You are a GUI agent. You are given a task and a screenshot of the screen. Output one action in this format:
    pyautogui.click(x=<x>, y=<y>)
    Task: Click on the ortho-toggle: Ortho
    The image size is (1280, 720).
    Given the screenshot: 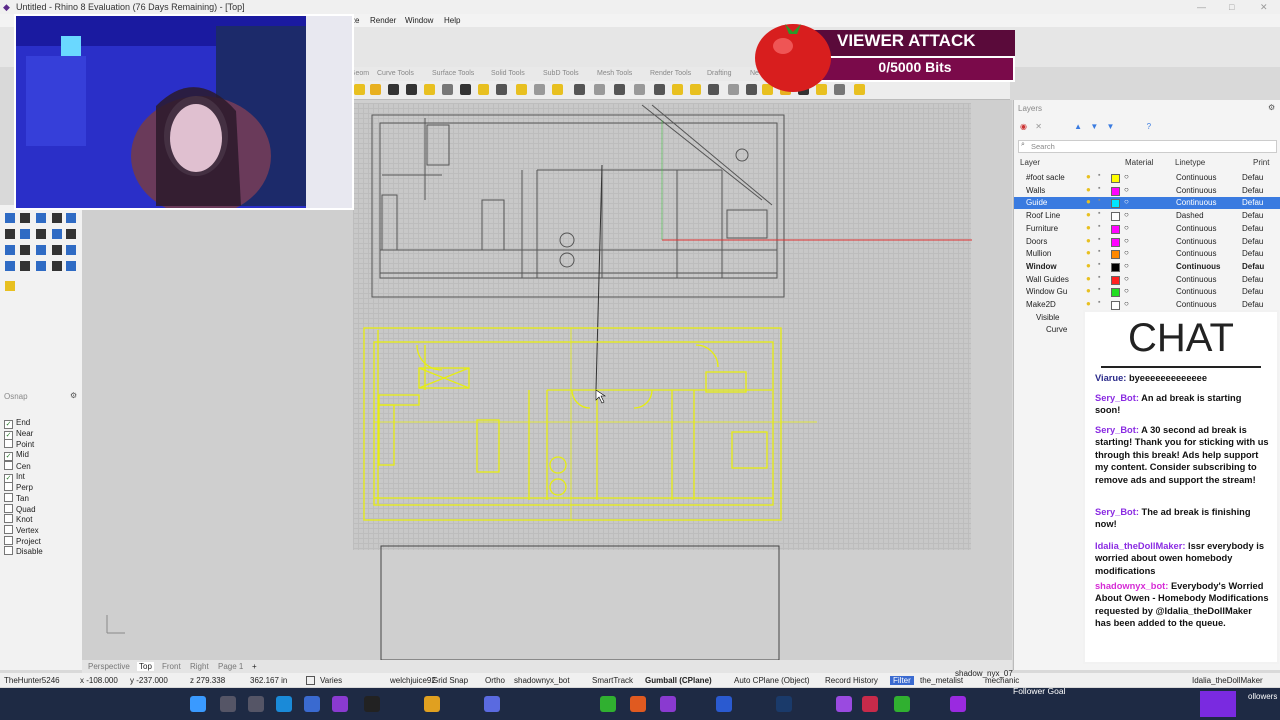 What is the action you would take?
    pyautogui.click(x=495, y=680)
    